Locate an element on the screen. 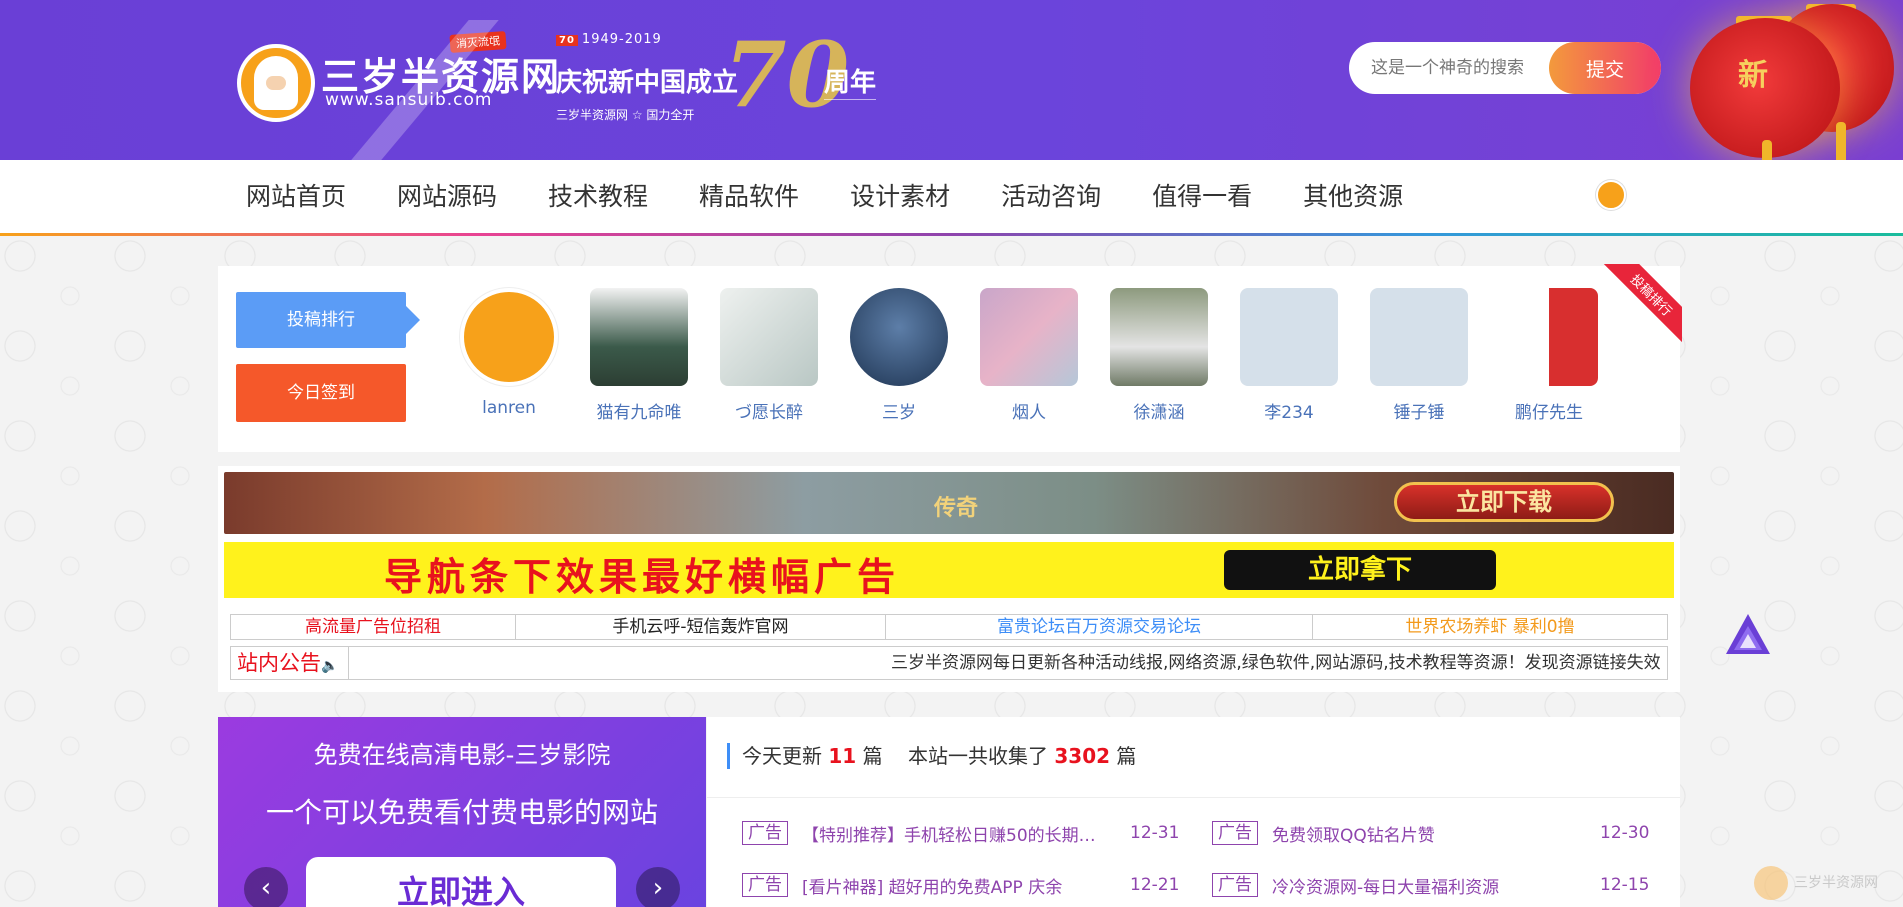 The image size is (1903, 907). search-box: 提交 is located at coordinates (1505, 68).